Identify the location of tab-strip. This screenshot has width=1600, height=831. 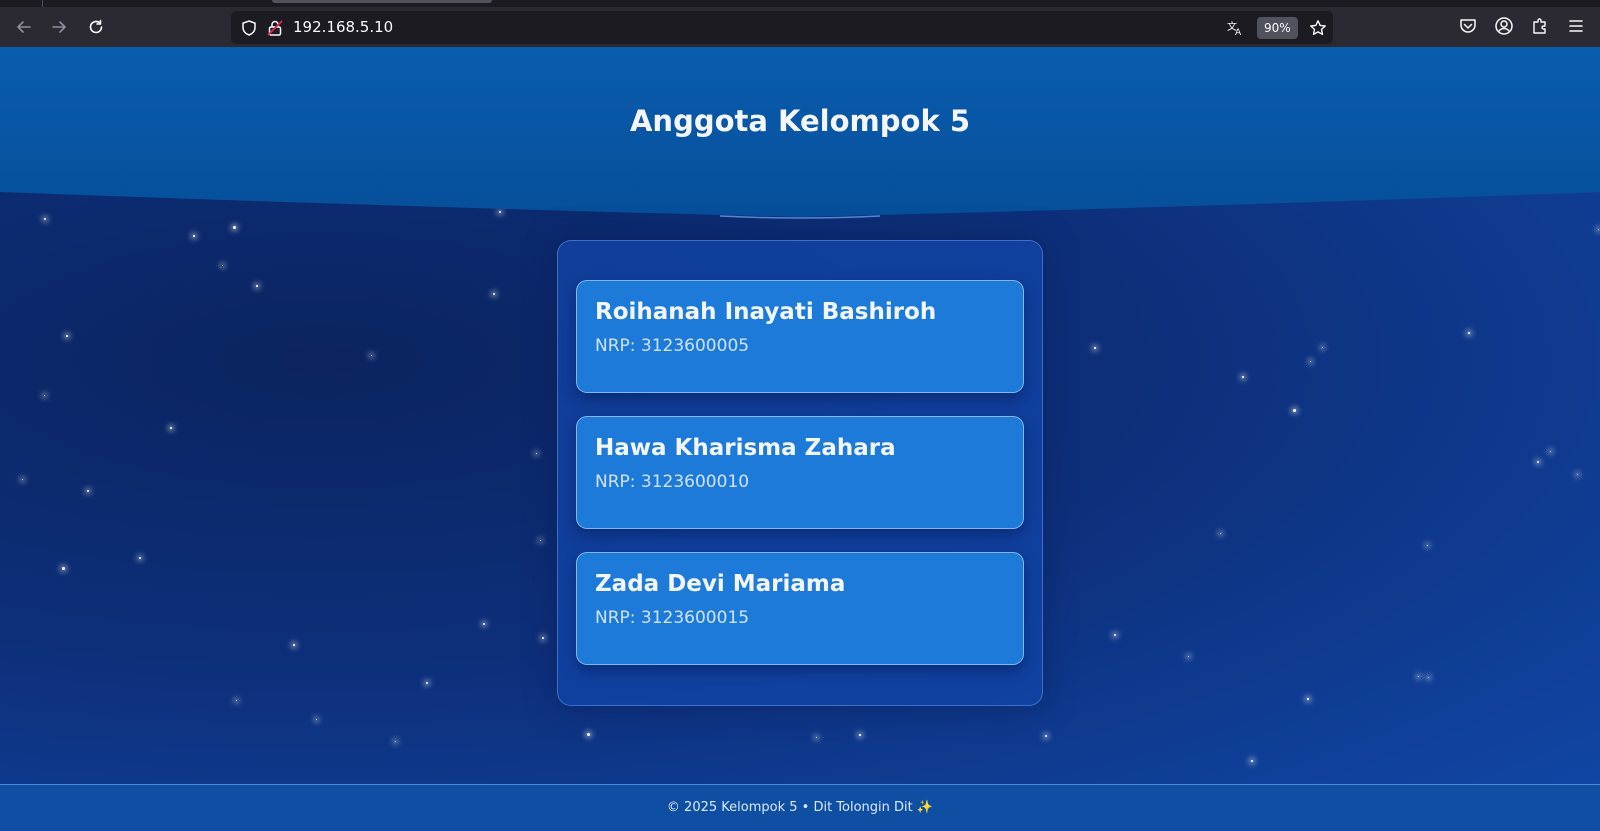
(800, 3).